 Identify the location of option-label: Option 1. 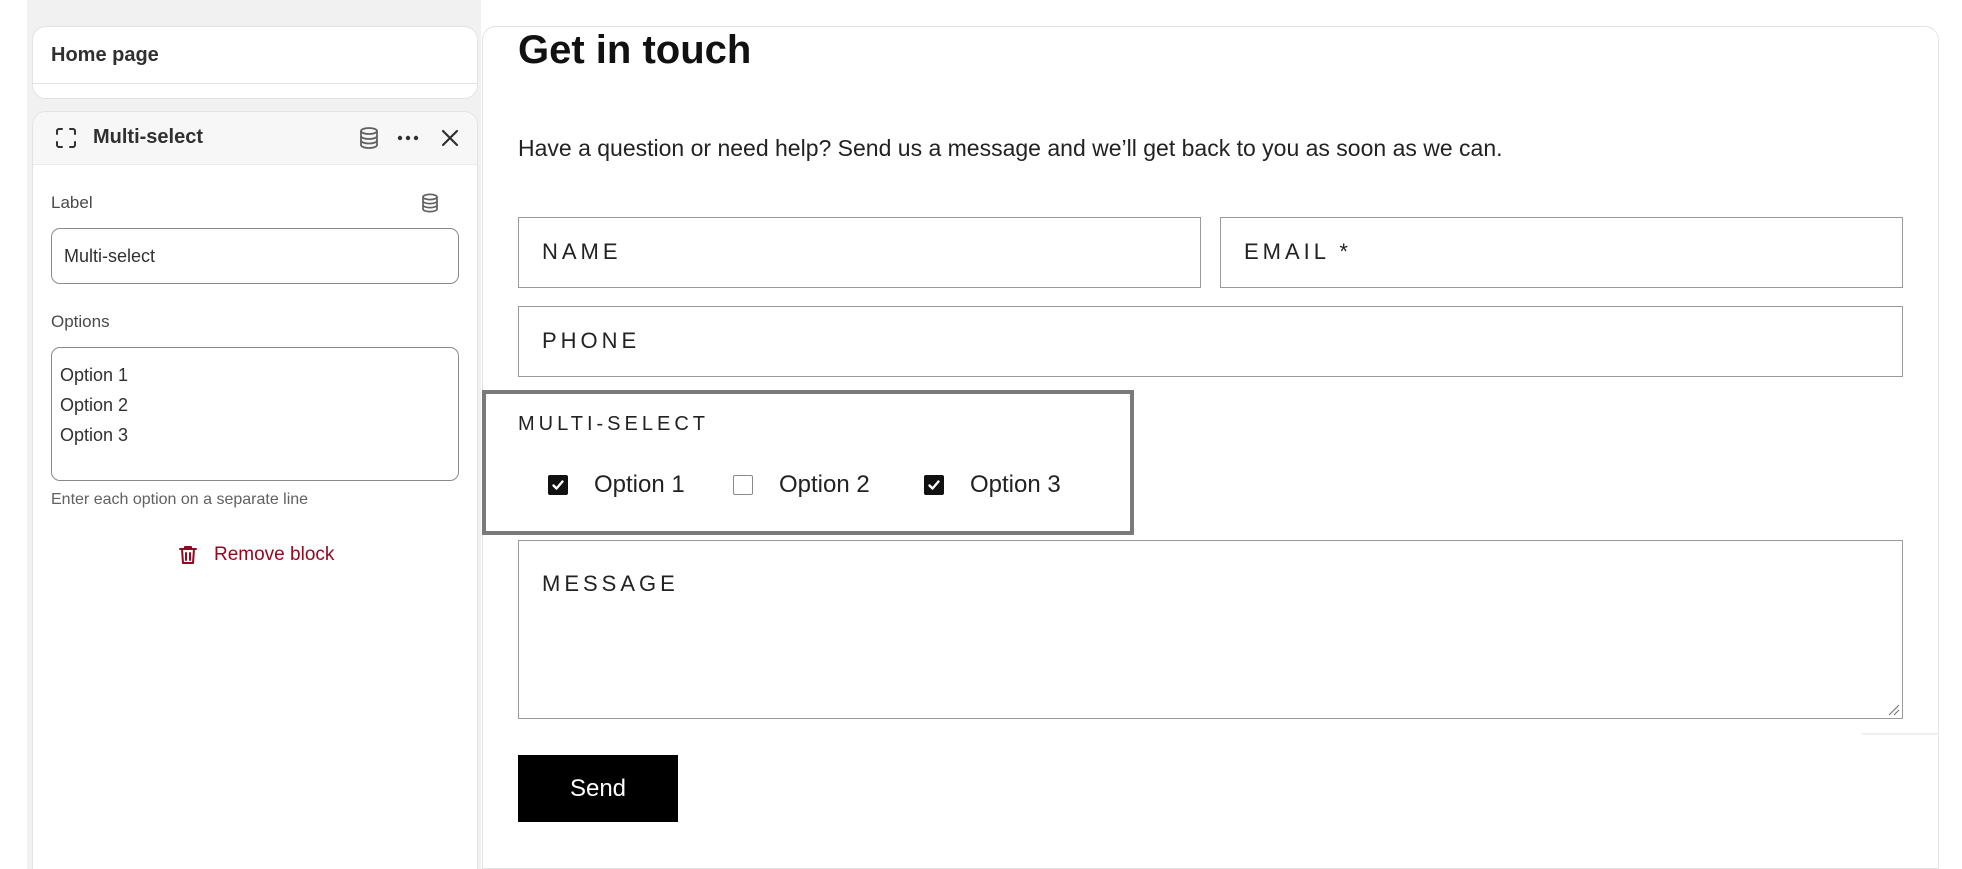
(639, 484).